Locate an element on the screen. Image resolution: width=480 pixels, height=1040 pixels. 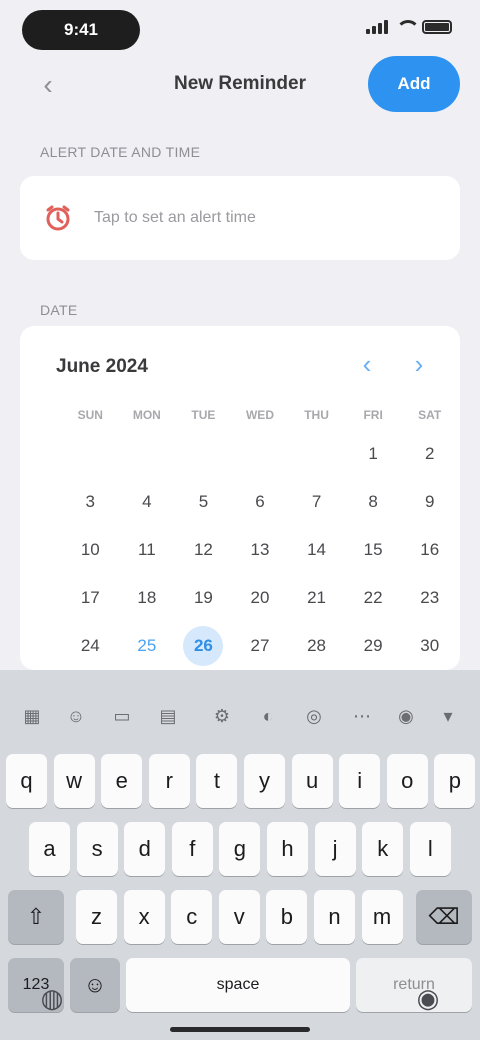
day-cell: 23 is located at coordinates (429, 598).